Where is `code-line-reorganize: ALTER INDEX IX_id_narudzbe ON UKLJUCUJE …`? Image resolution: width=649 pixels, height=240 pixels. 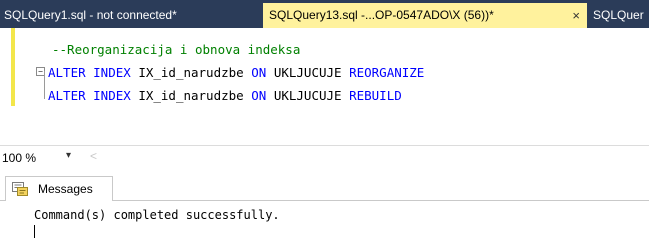 code-line-reorganize: ALTER INDEX IX_id_narudzbe ON UKLJUCUJE … is located at coordinates (236, 73).